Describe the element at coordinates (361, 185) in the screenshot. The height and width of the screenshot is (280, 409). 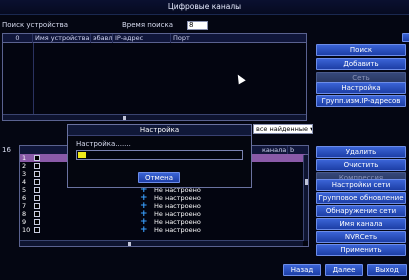
I see `network-settings-button: Настройки сети` at that location.